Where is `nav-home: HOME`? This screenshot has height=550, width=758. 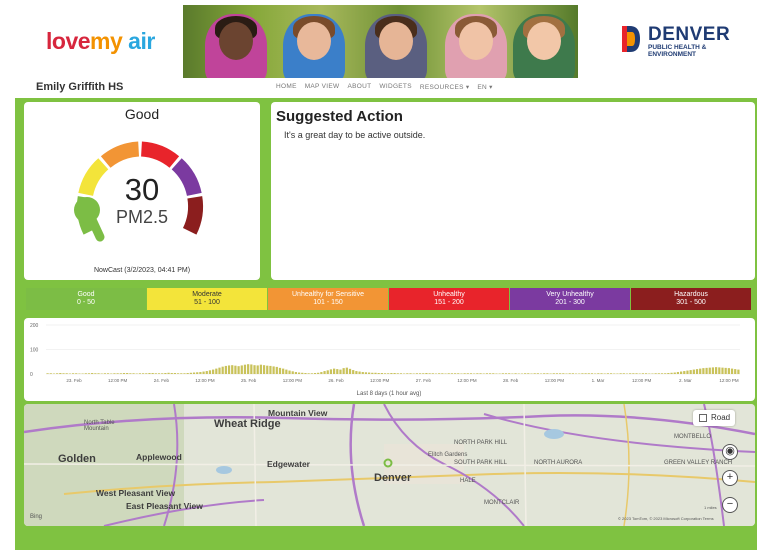 nav-home: HOME is located at coordinates (286, 87).